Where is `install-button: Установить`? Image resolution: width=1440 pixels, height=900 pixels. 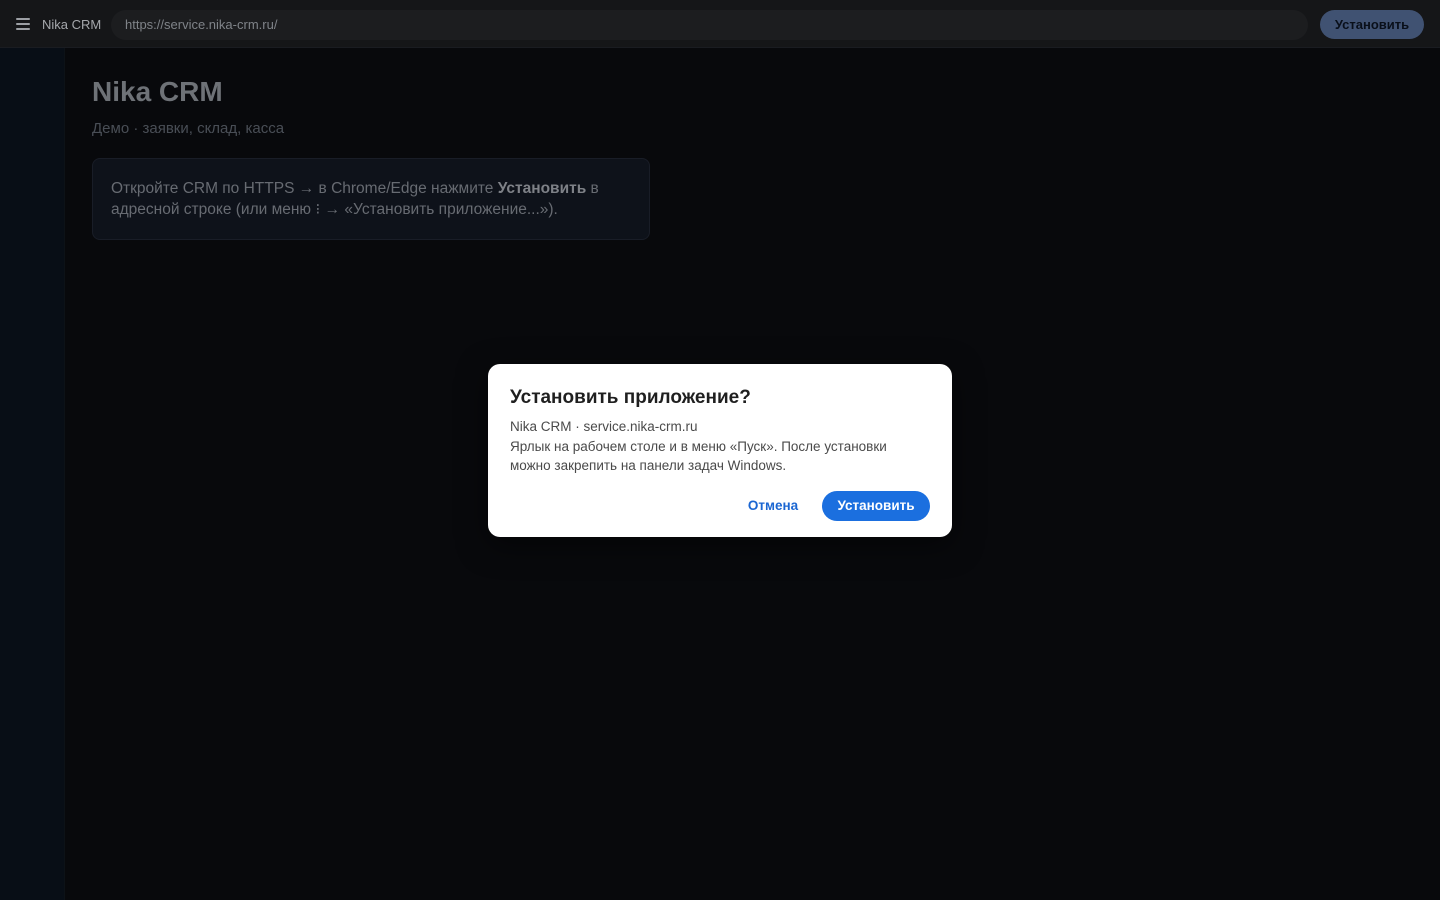
install-button: Установить is located at coordinates (876, 506).